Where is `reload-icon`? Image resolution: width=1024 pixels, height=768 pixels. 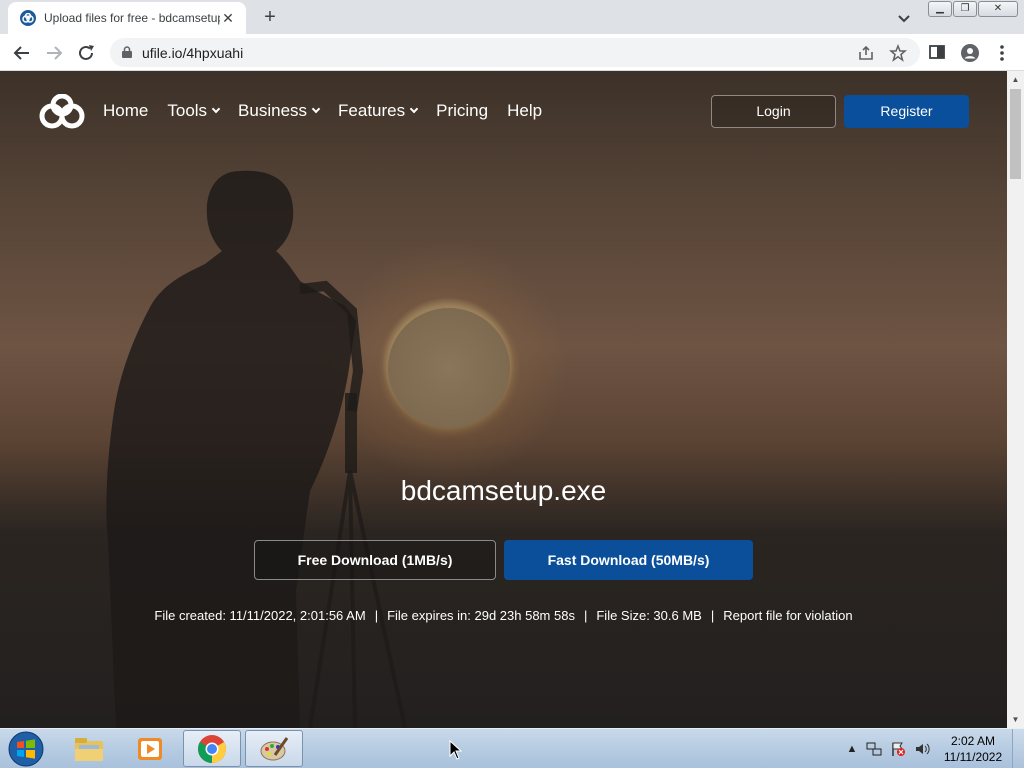
reload-icon is located at coordinates (86, 53).